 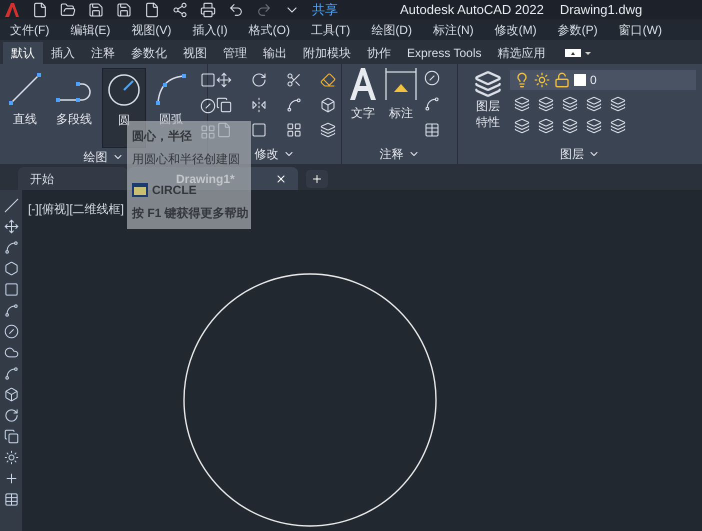 I want to click on menu-item: 视图(V), so click(x=151, y=29).